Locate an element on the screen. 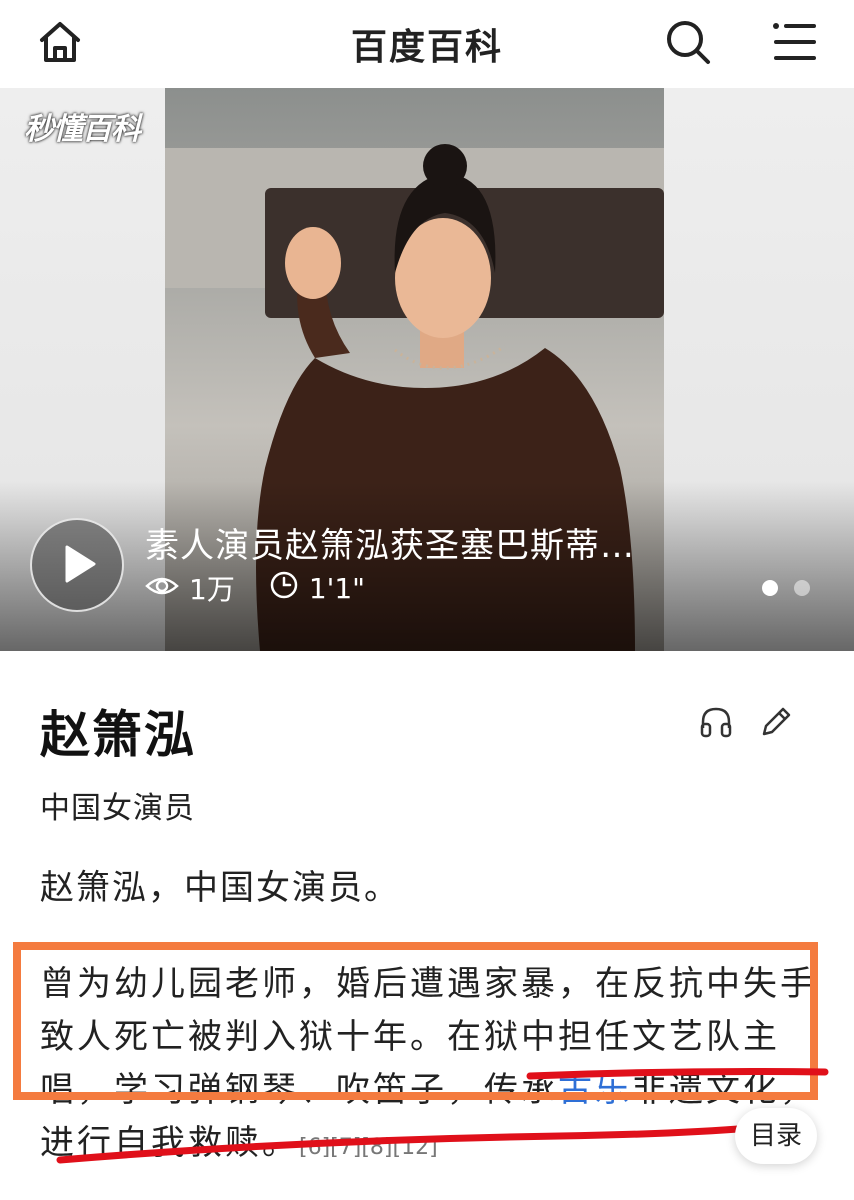 The image size is (854, 1200). top-nav-bar: 百度百科 is located at coordinates (427, 44).